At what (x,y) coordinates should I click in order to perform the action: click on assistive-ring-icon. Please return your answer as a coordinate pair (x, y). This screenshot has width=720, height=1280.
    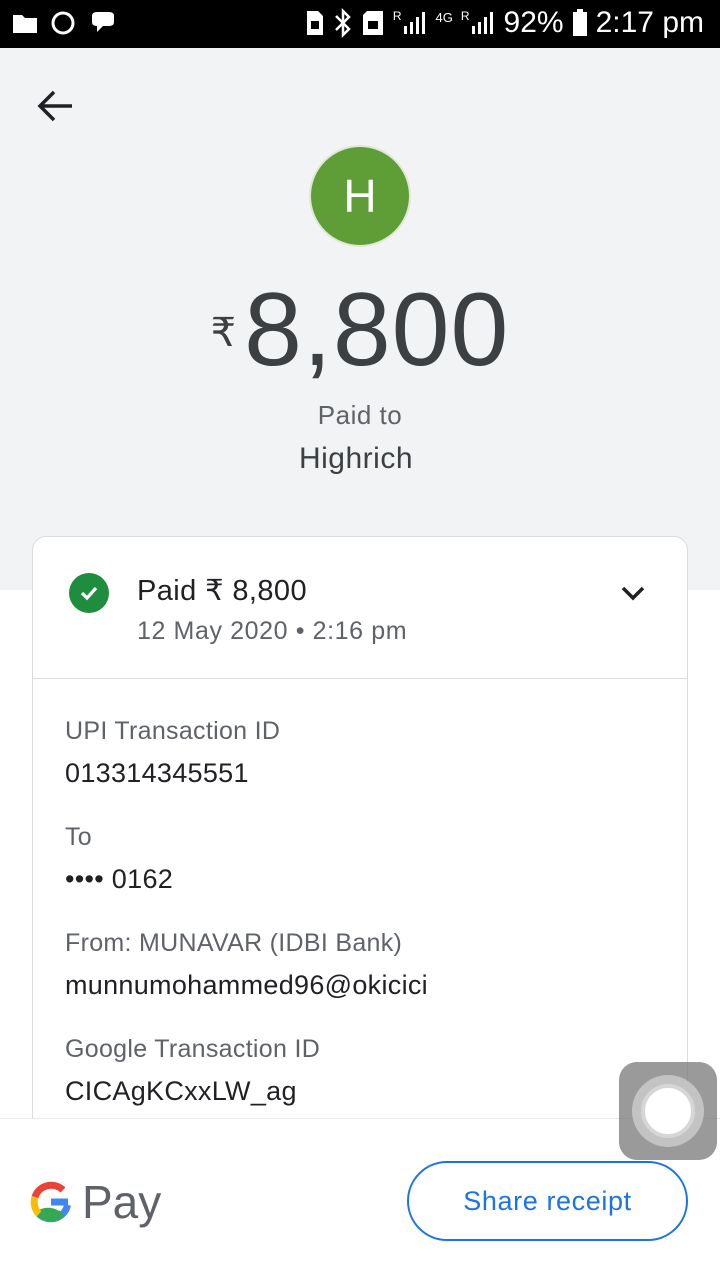
    Looking at the image, I should click on (668, 1111).